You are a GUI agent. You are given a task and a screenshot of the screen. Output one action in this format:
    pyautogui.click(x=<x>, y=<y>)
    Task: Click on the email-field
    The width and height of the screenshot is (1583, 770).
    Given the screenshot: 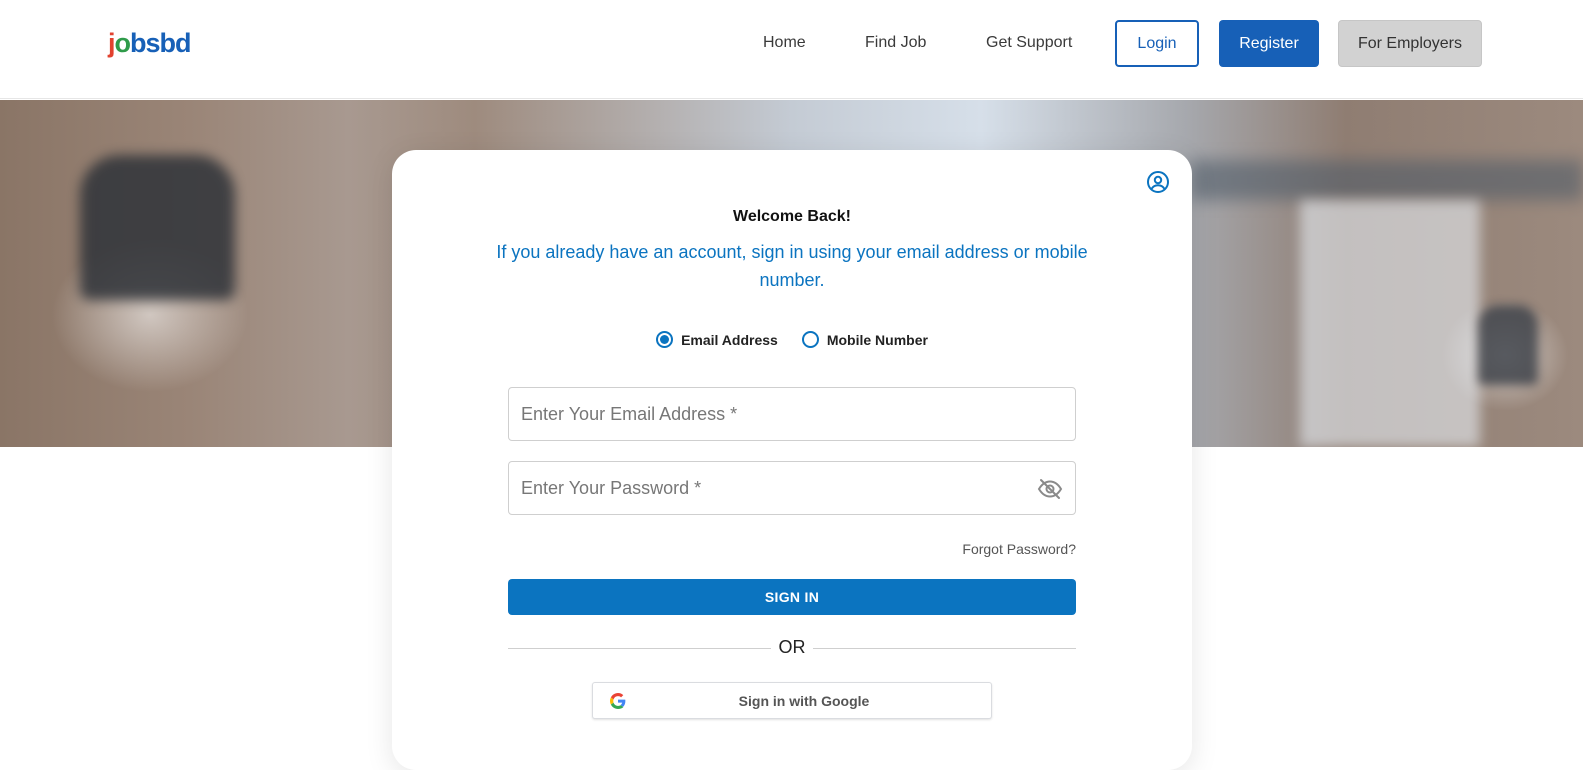 What is the action you would take?
    pyautogui.click(x=792, y=414)
    